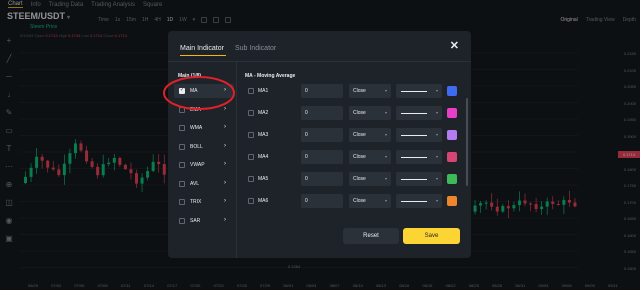 This screenshot has height=290, width=640. What do you see at coordinates (197, 165) in the screenshot?
I see `indicator-item-label: VWAP` at bounding box center [197, 165].